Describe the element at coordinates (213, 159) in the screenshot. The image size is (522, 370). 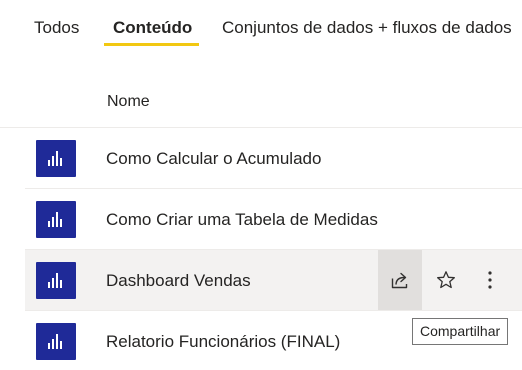
I see `item-name: Como Calcular o Acumulado` at that location.